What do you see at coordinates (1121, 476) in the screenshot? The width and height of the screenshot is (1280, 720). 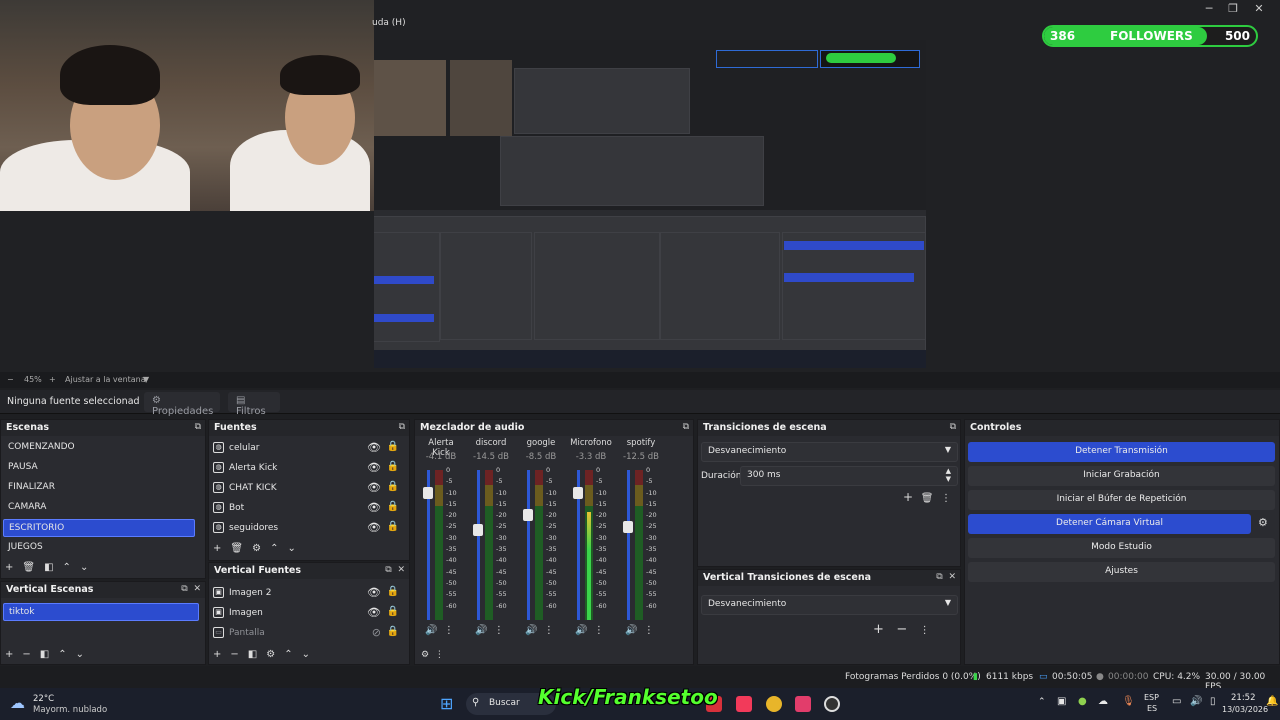 I see `start-recording-button: Iniciar Grabación` at bounding box center [1121, 476].